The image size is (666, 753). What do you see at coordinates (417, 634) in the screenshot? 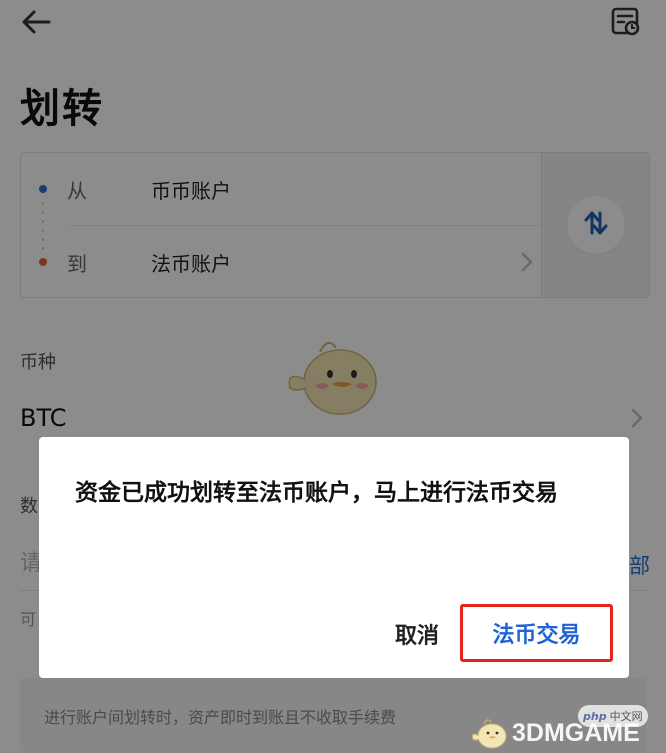
I see `cancel-button: 取消` at bounding box center [417, 634].